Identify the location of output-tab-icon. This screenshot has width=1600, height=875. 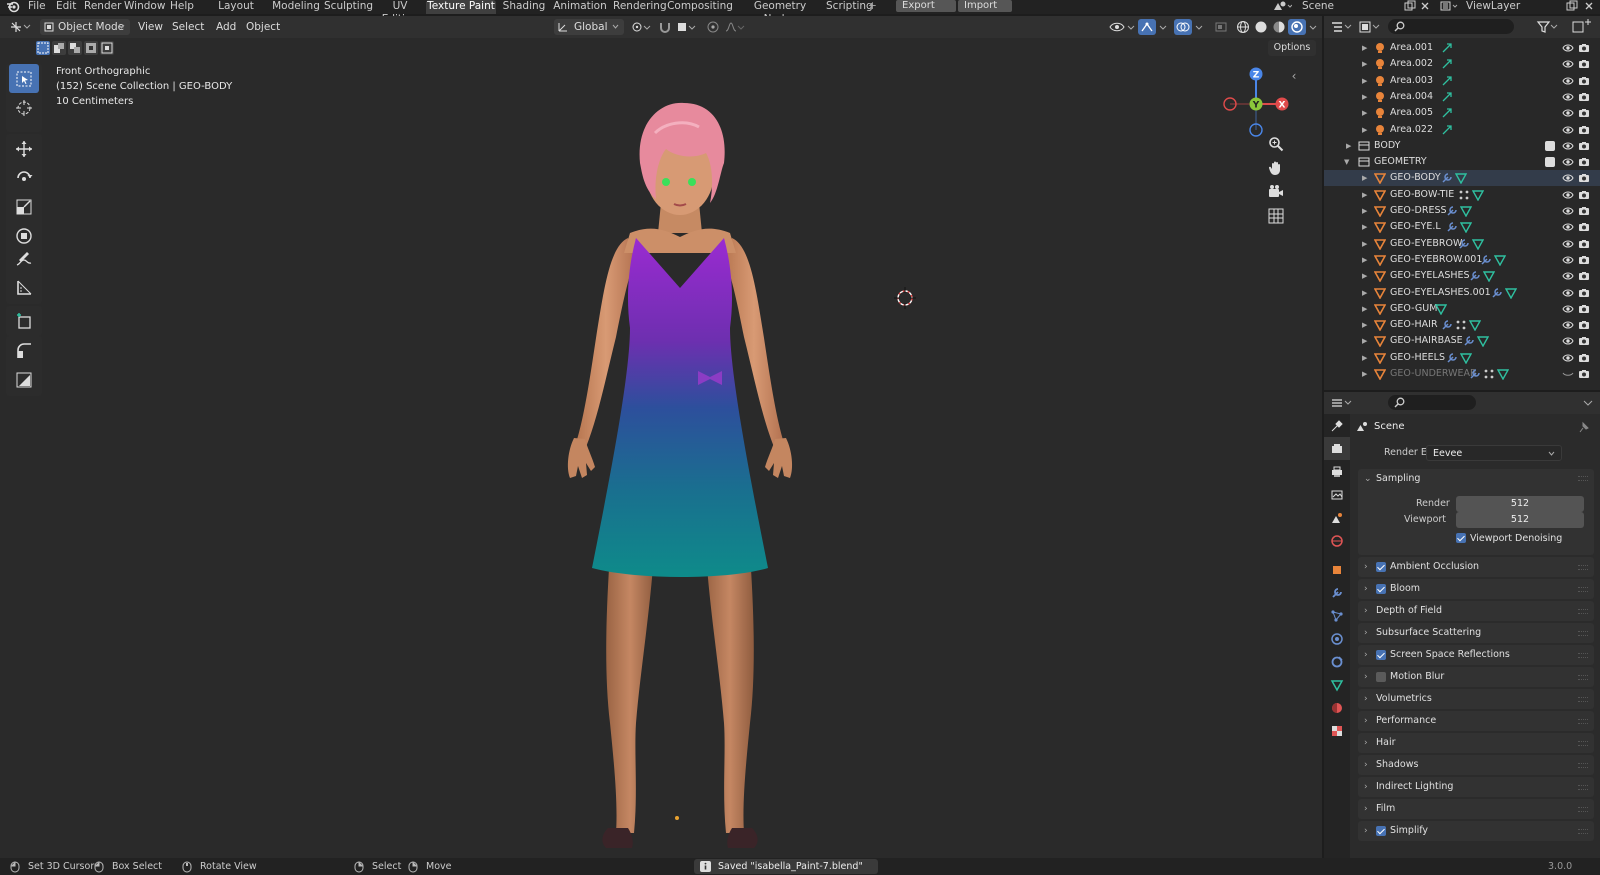
(1337, 471).